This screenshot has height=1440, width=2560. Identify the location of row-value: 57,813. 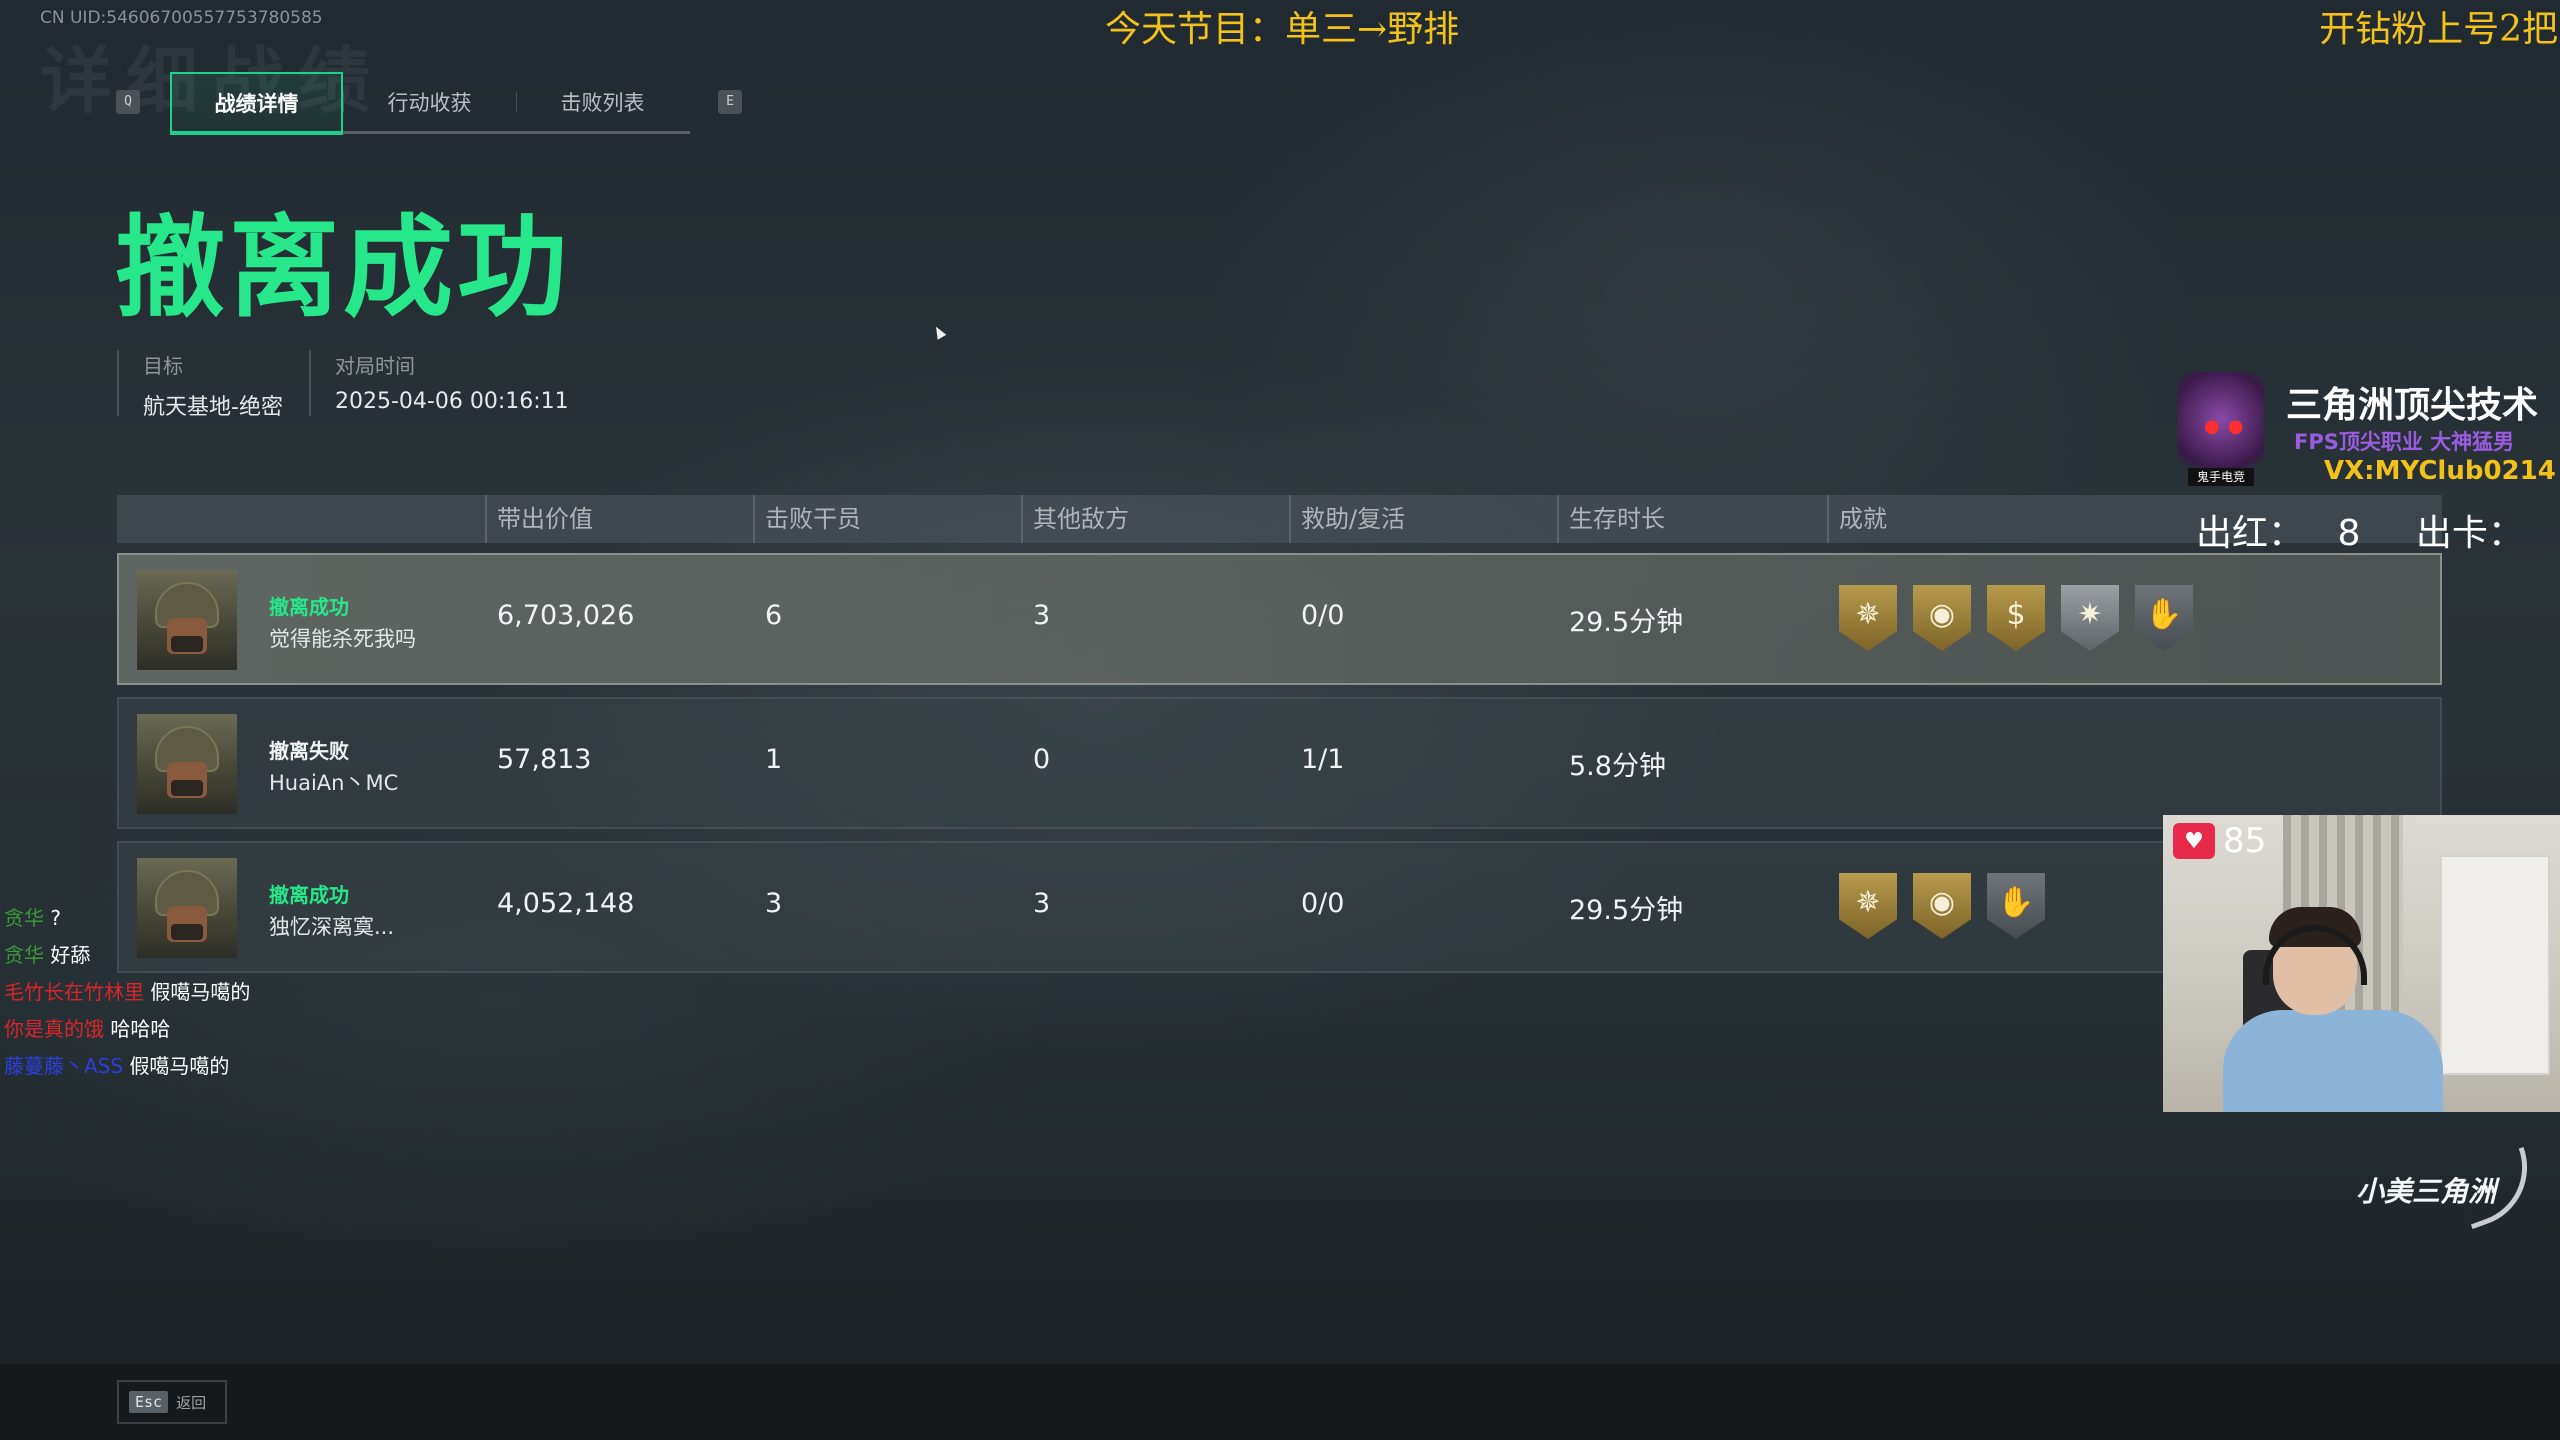
(544, 759).